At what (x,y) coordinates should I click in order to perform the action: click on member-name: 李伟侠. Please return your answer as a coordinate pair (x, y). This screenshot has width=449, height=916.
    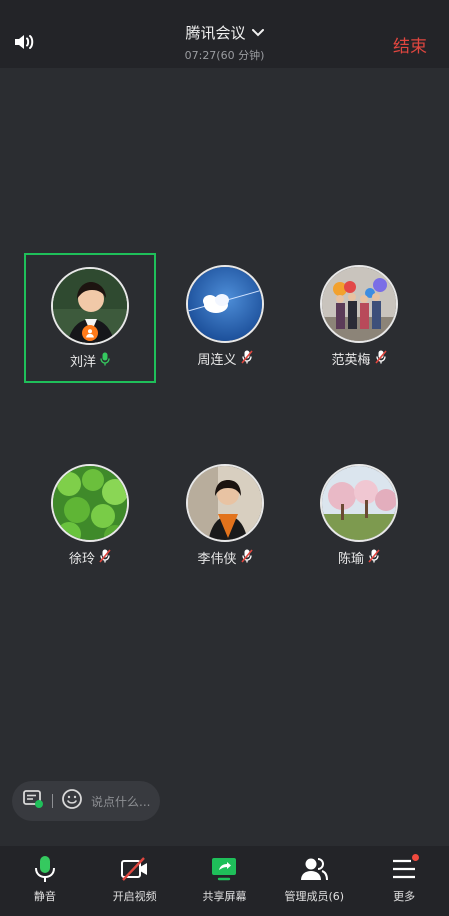
    Looking at the image, I should click on (217, 559).